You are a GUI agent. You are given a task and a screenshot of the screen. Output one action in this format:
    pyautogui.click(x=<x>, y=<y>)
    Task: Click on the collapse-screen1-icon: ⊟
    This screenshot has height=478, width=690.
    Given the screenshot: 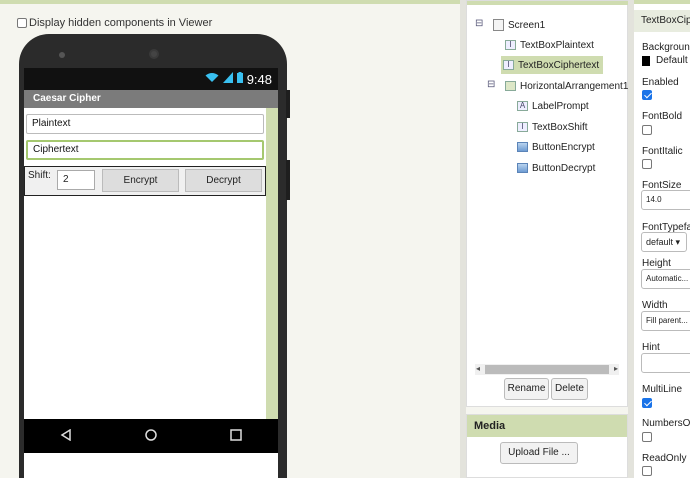 What is the action you would take?
    pyautogui.click(x=479, y=23)
    